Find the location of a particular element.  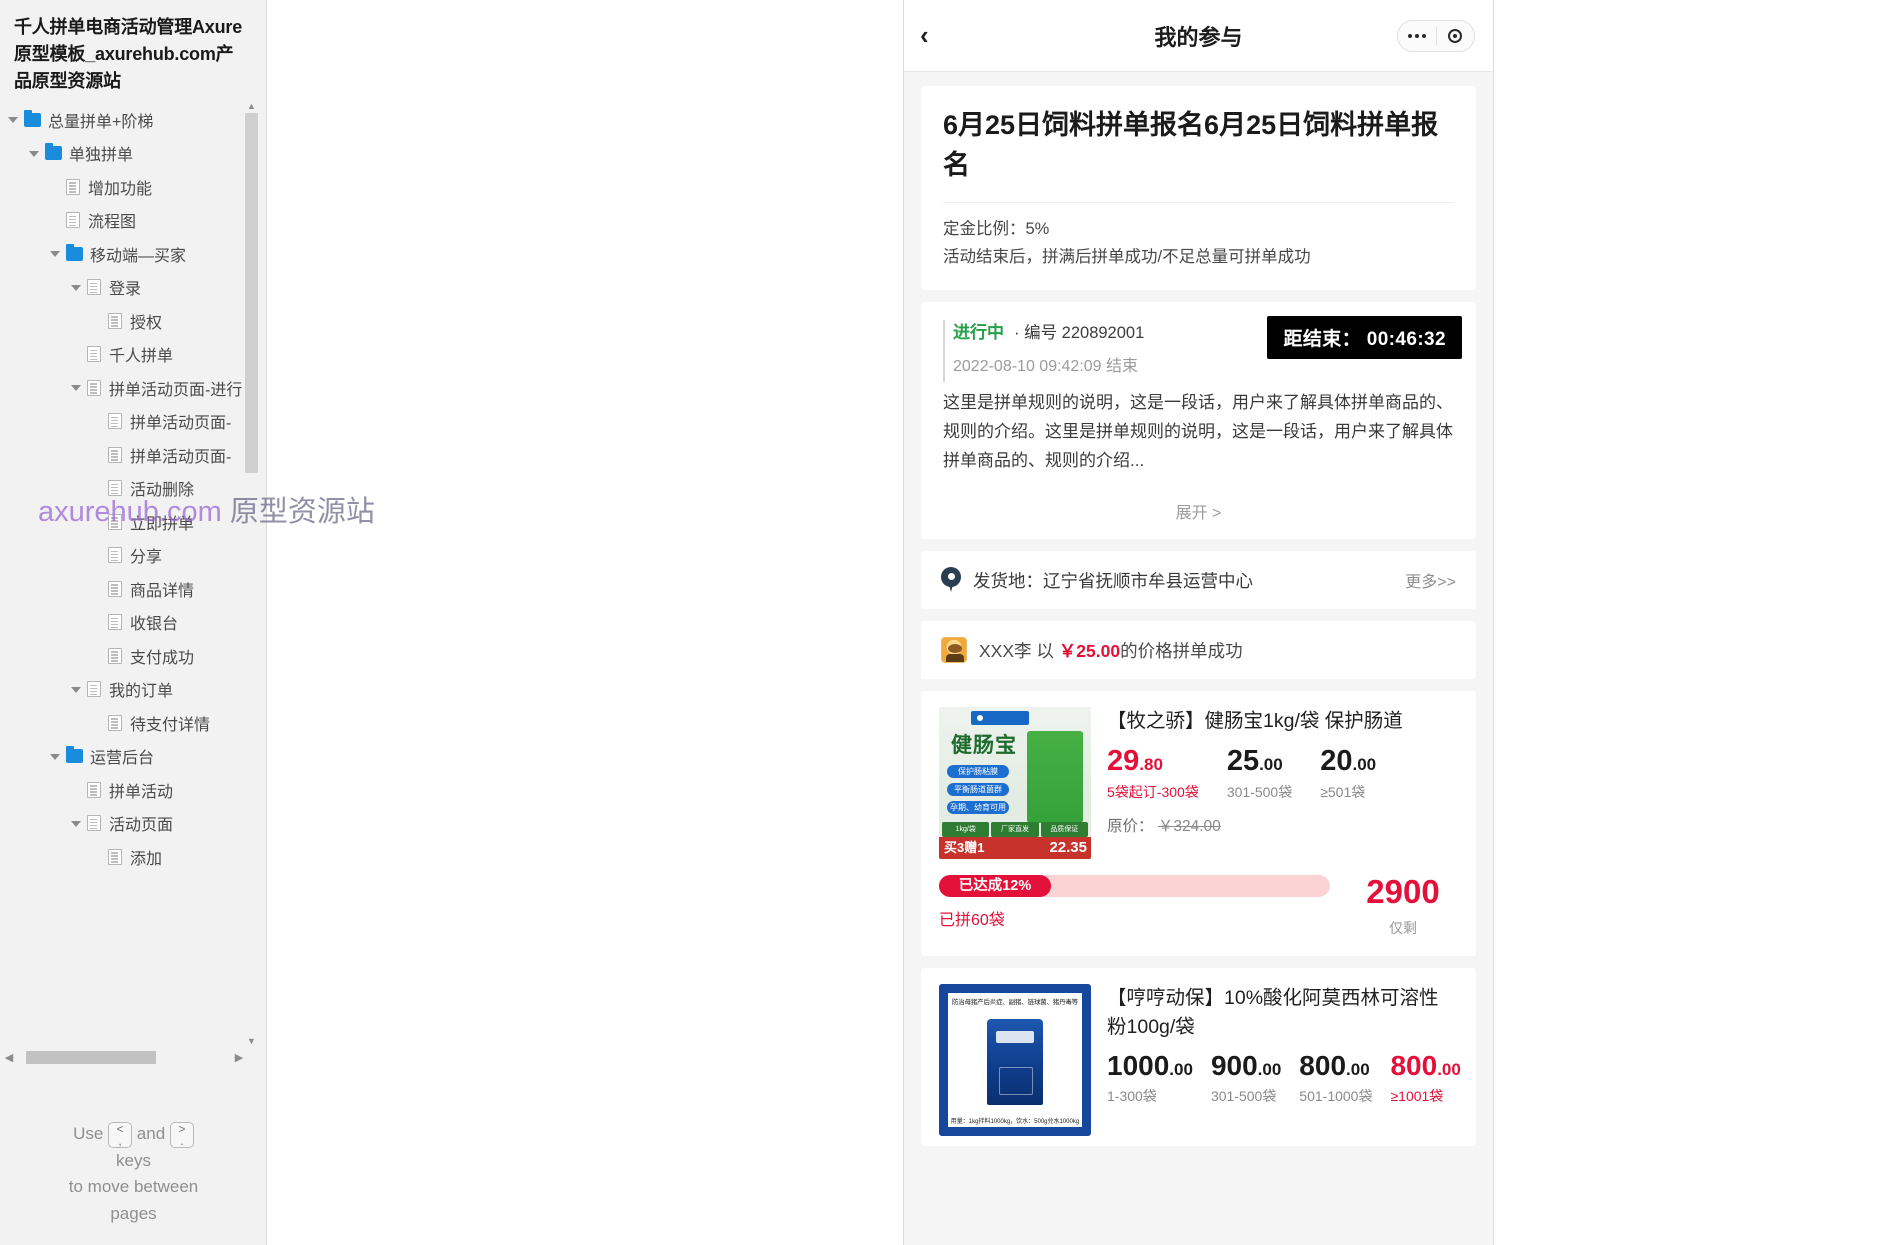

sitemap-item-label: 支付成功 is located at coordinates (162, 658).